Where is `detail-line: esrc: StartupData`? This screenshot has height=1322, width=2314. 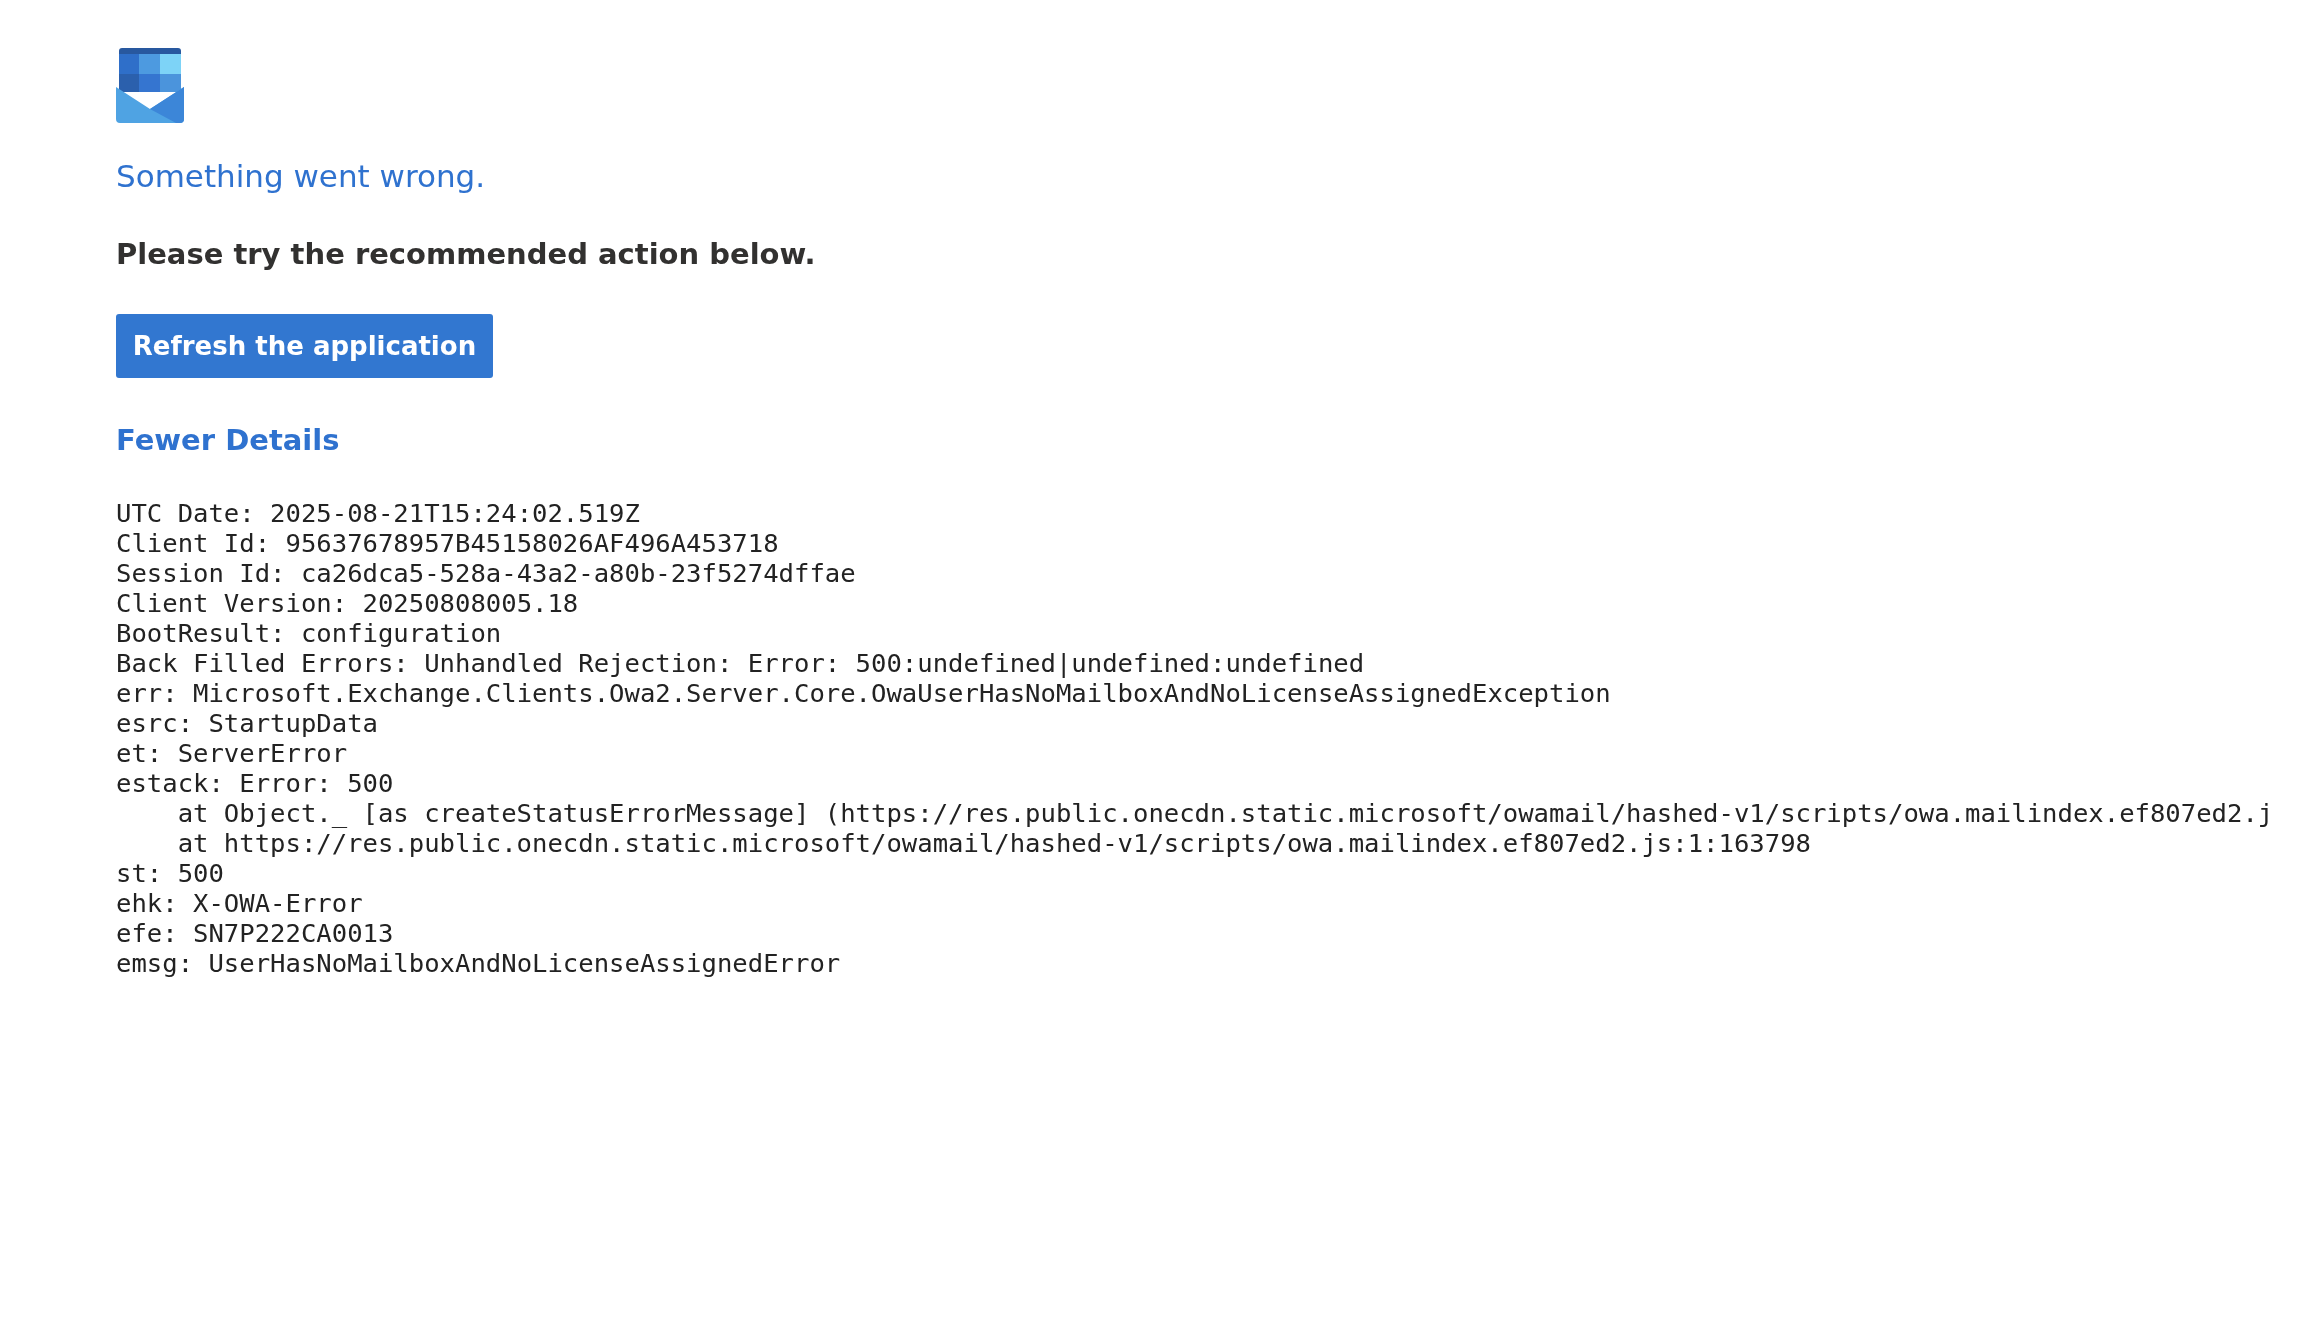
detail-line: esrc: StartupData is located at coordinates (247, 723).